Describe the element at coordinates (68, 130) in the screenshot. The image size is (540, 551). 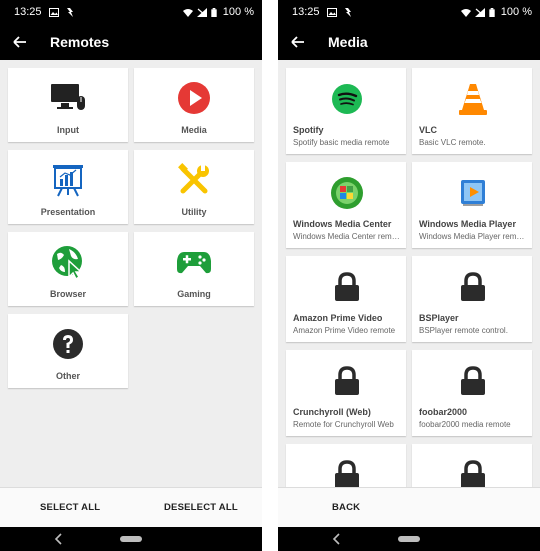
I see `tile-label: Input` at that location.